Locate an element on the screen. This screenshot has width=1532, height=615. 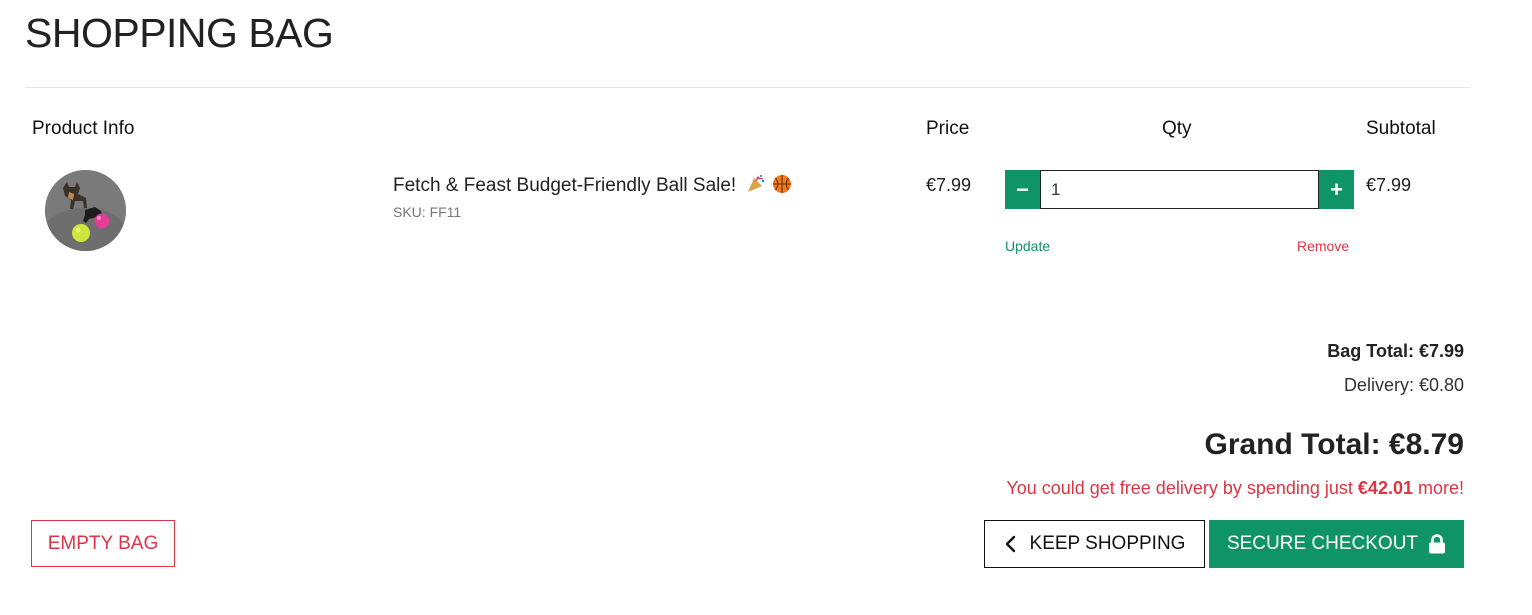
increase-quantity-button: + is located at coordinates (1336, 189).